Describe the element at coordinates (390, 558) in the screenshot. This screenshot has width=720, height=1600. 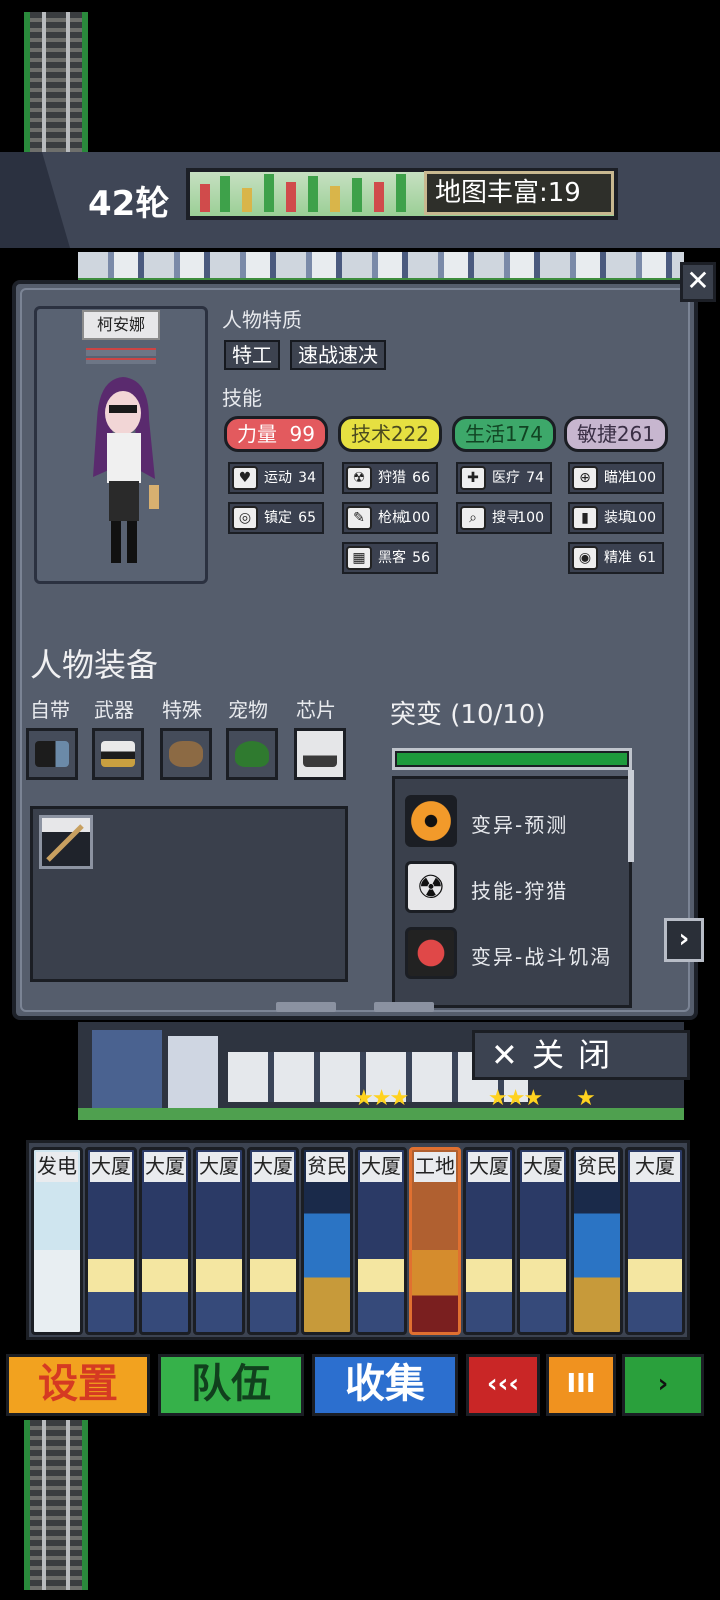
I see `skill-hacker: ▦ 黑客 56` at that location.